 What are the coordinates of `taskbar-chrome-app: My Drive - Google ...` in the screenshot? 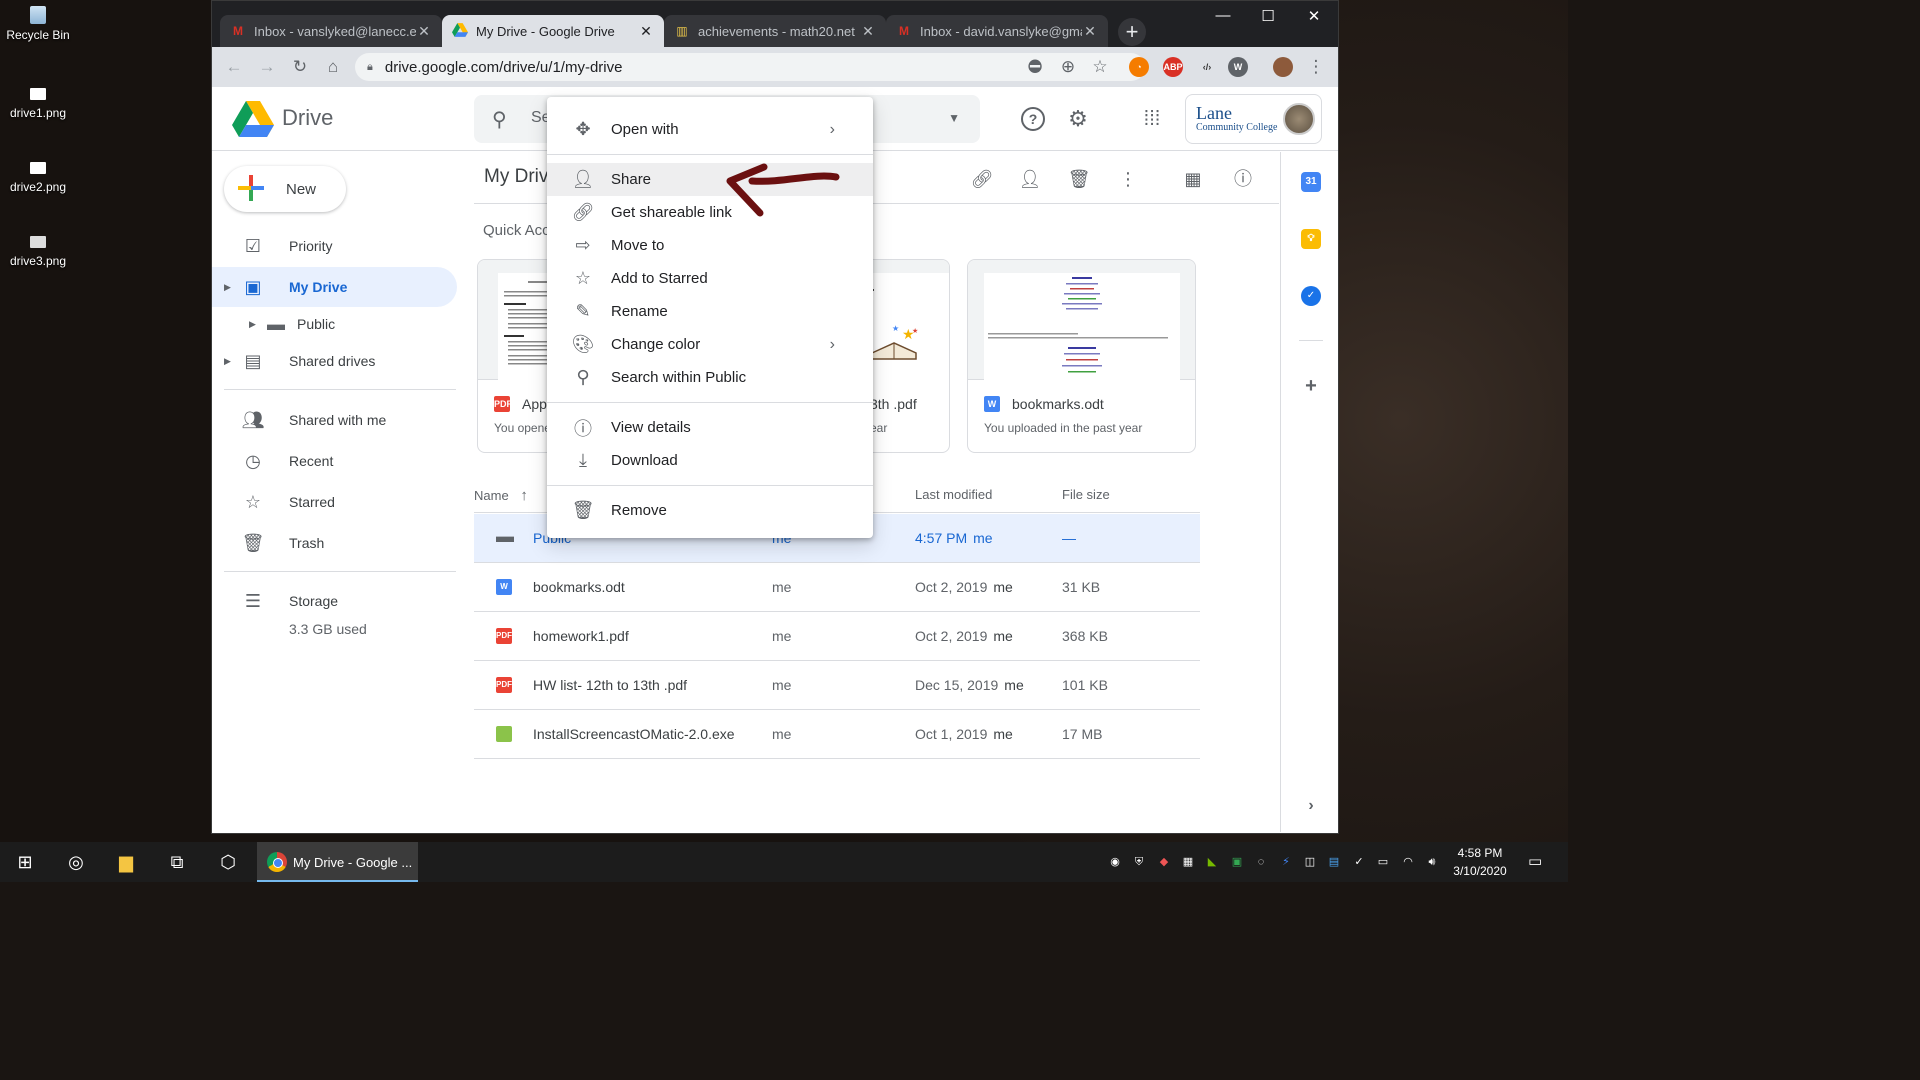 It's located at (337, 862).